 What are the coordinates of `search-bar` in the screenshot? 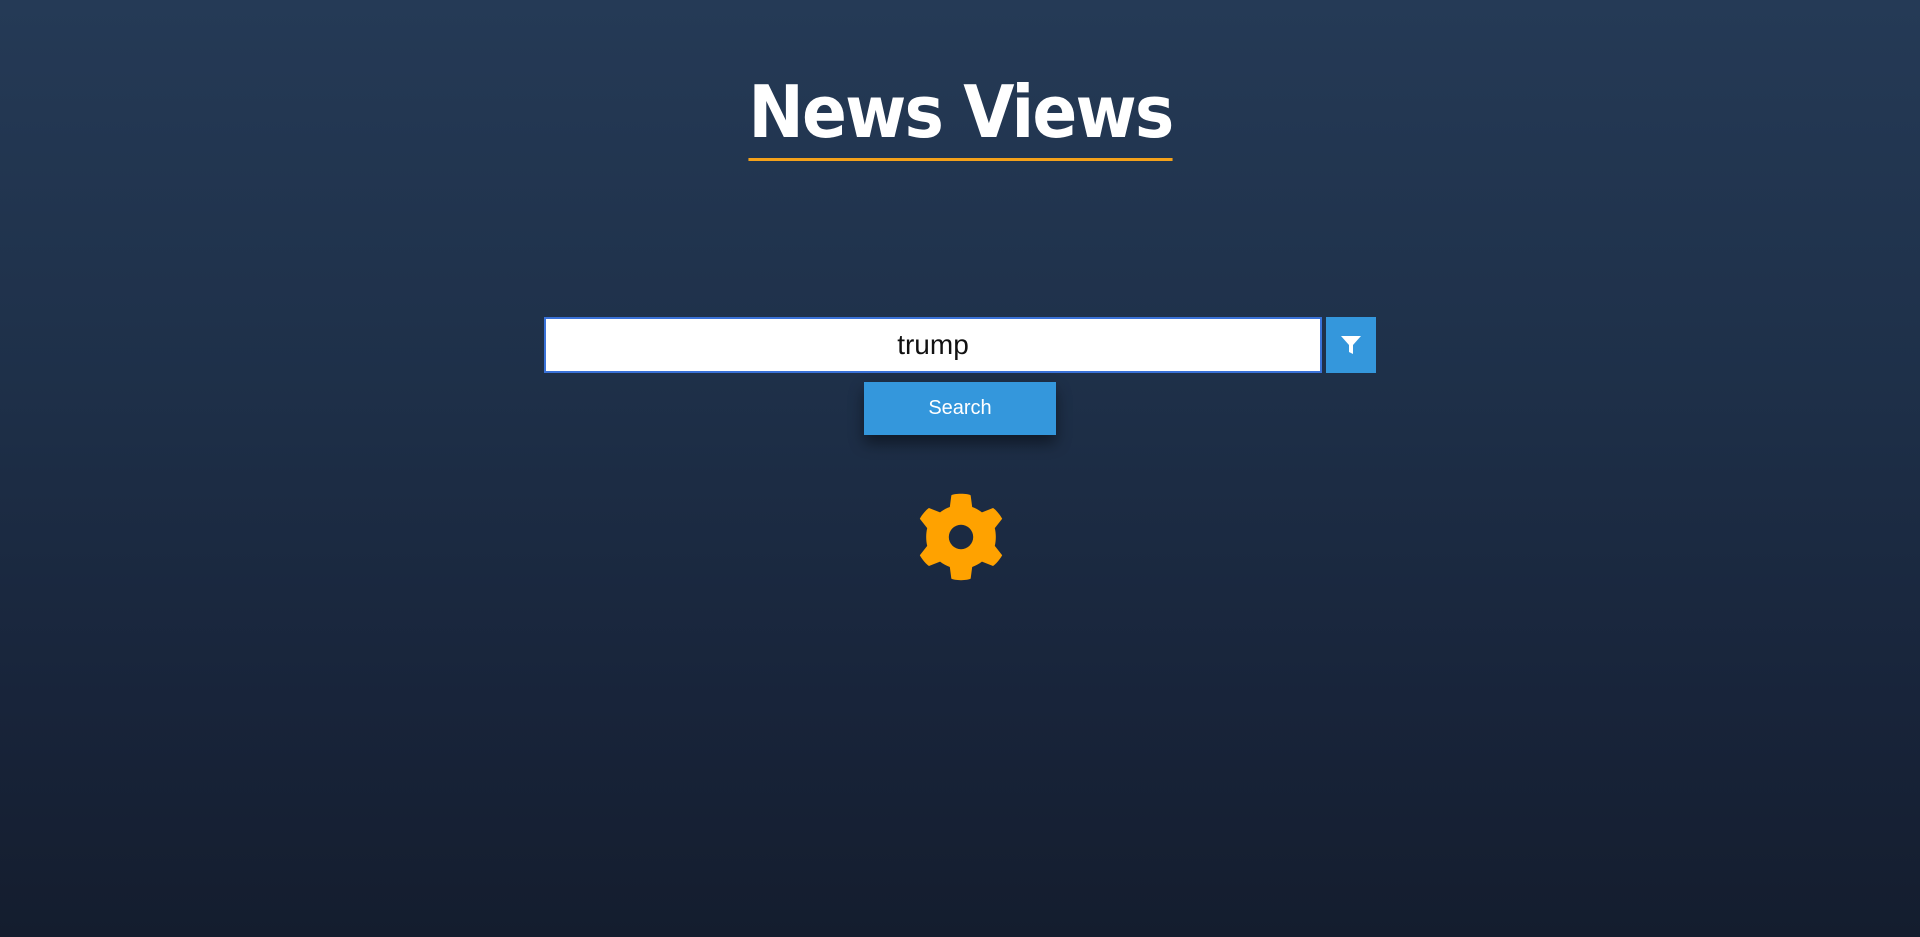 It's located at (960, 345).